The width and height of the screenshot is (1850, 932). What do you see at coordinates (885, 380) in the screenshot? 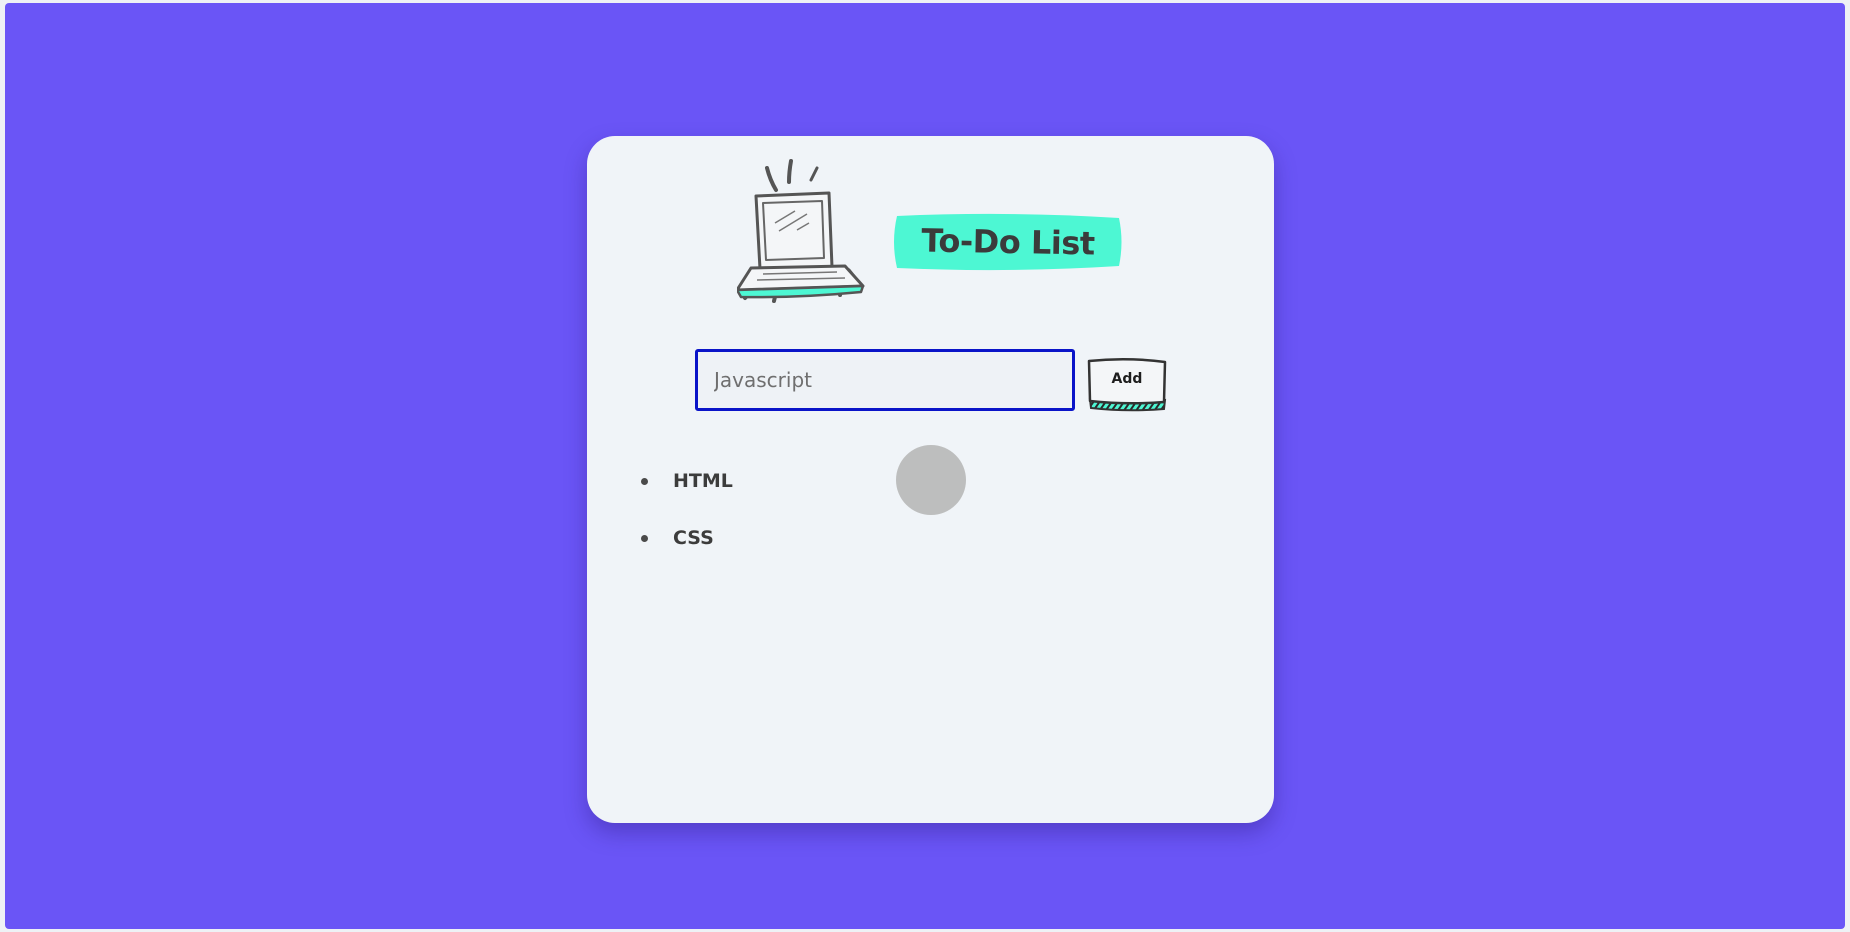
I see `task-input` at bounding box center [885, 380].